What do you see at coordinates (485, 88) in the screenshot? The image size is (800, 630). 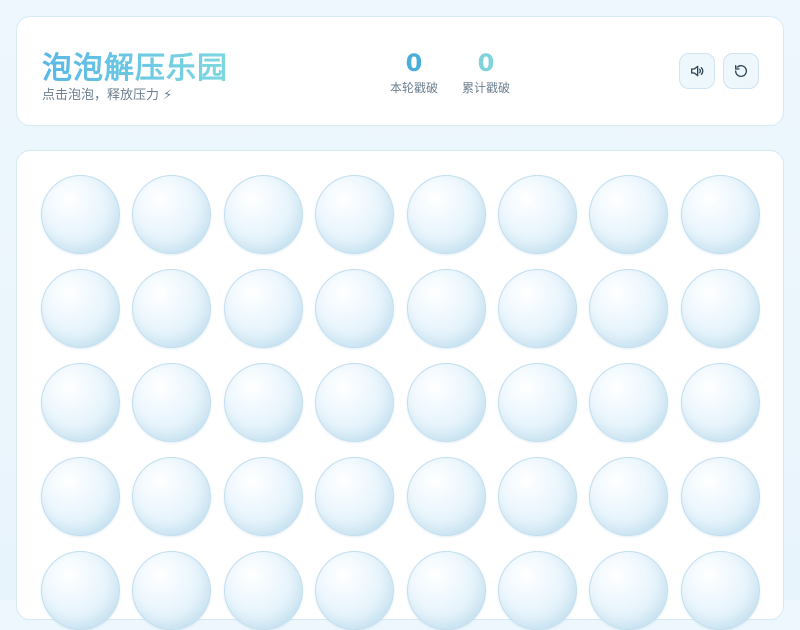 I see `total-pop-label: 累计戳破` at bounding box center [485, 88].